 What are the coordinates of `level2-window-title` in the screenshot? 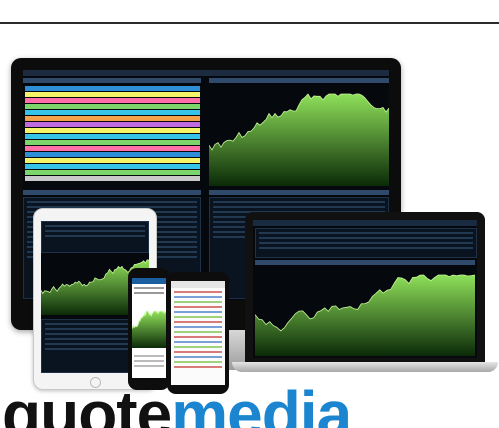 It's located at (112, 192).